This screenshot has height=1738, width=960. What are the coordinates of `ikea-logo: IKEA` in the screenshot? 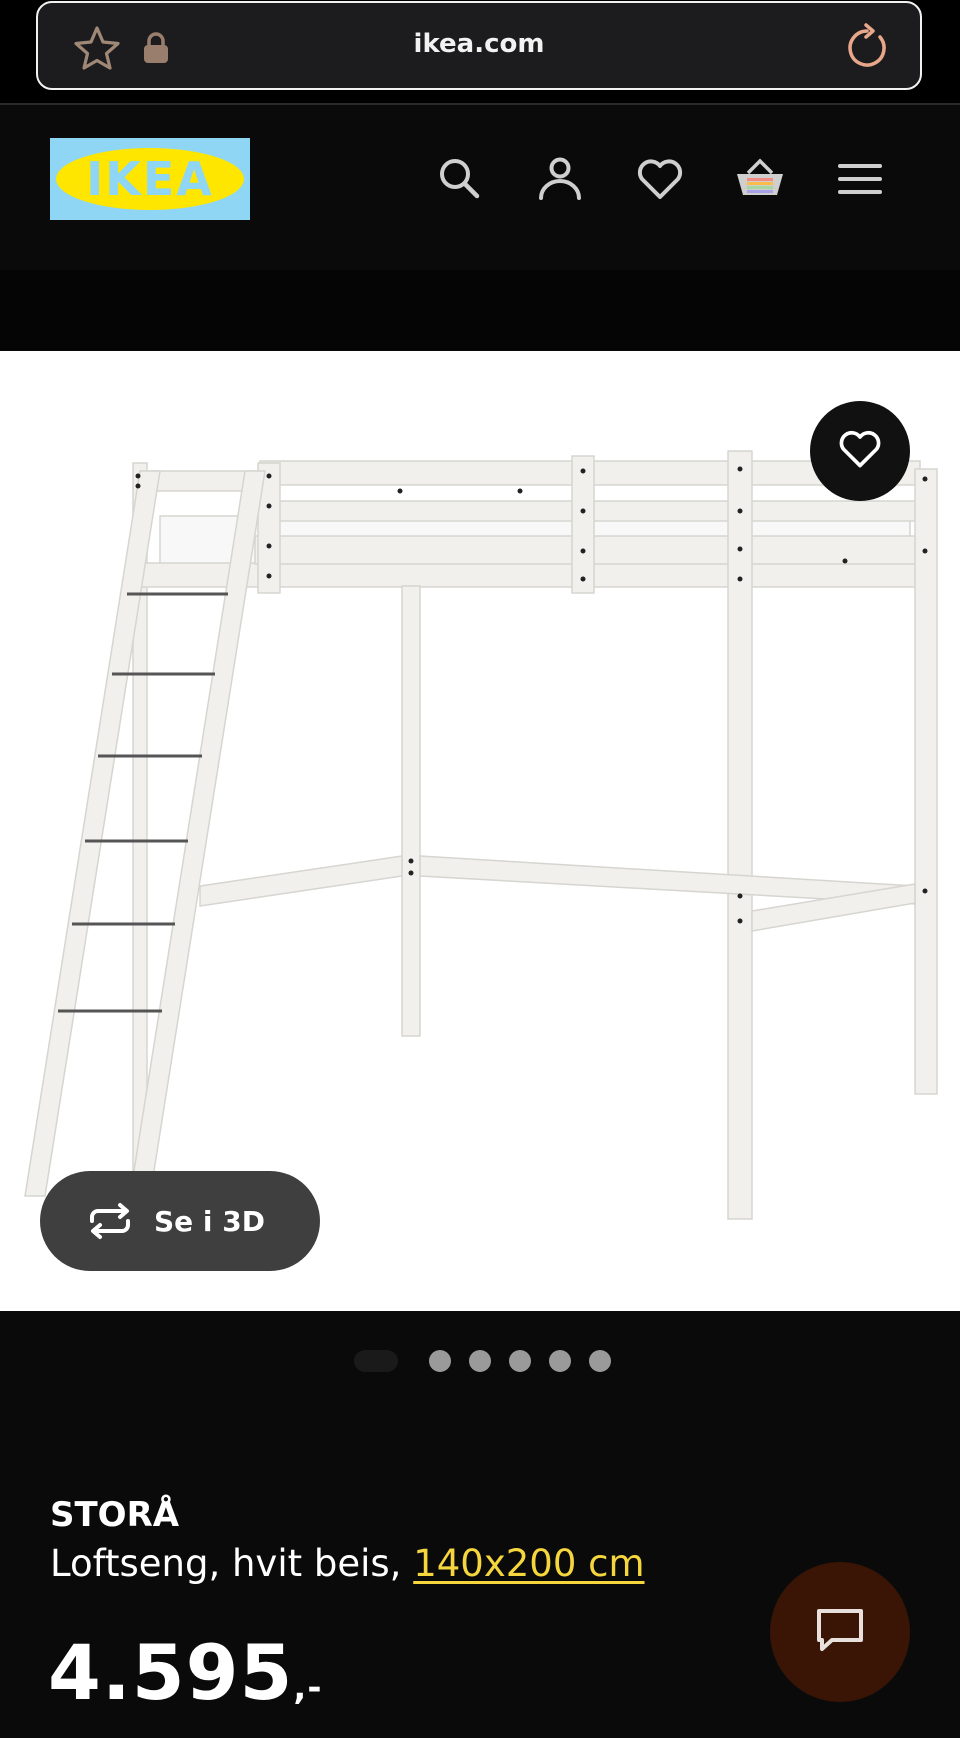 It's located at (150, 179).